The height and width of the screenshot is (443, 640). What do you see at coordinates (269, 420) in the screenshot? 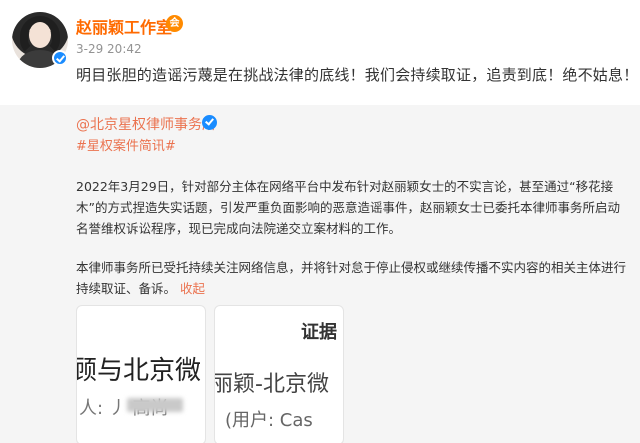
I see `thumb2-line2: (用户: Cas` at bounding box center [269, 420].